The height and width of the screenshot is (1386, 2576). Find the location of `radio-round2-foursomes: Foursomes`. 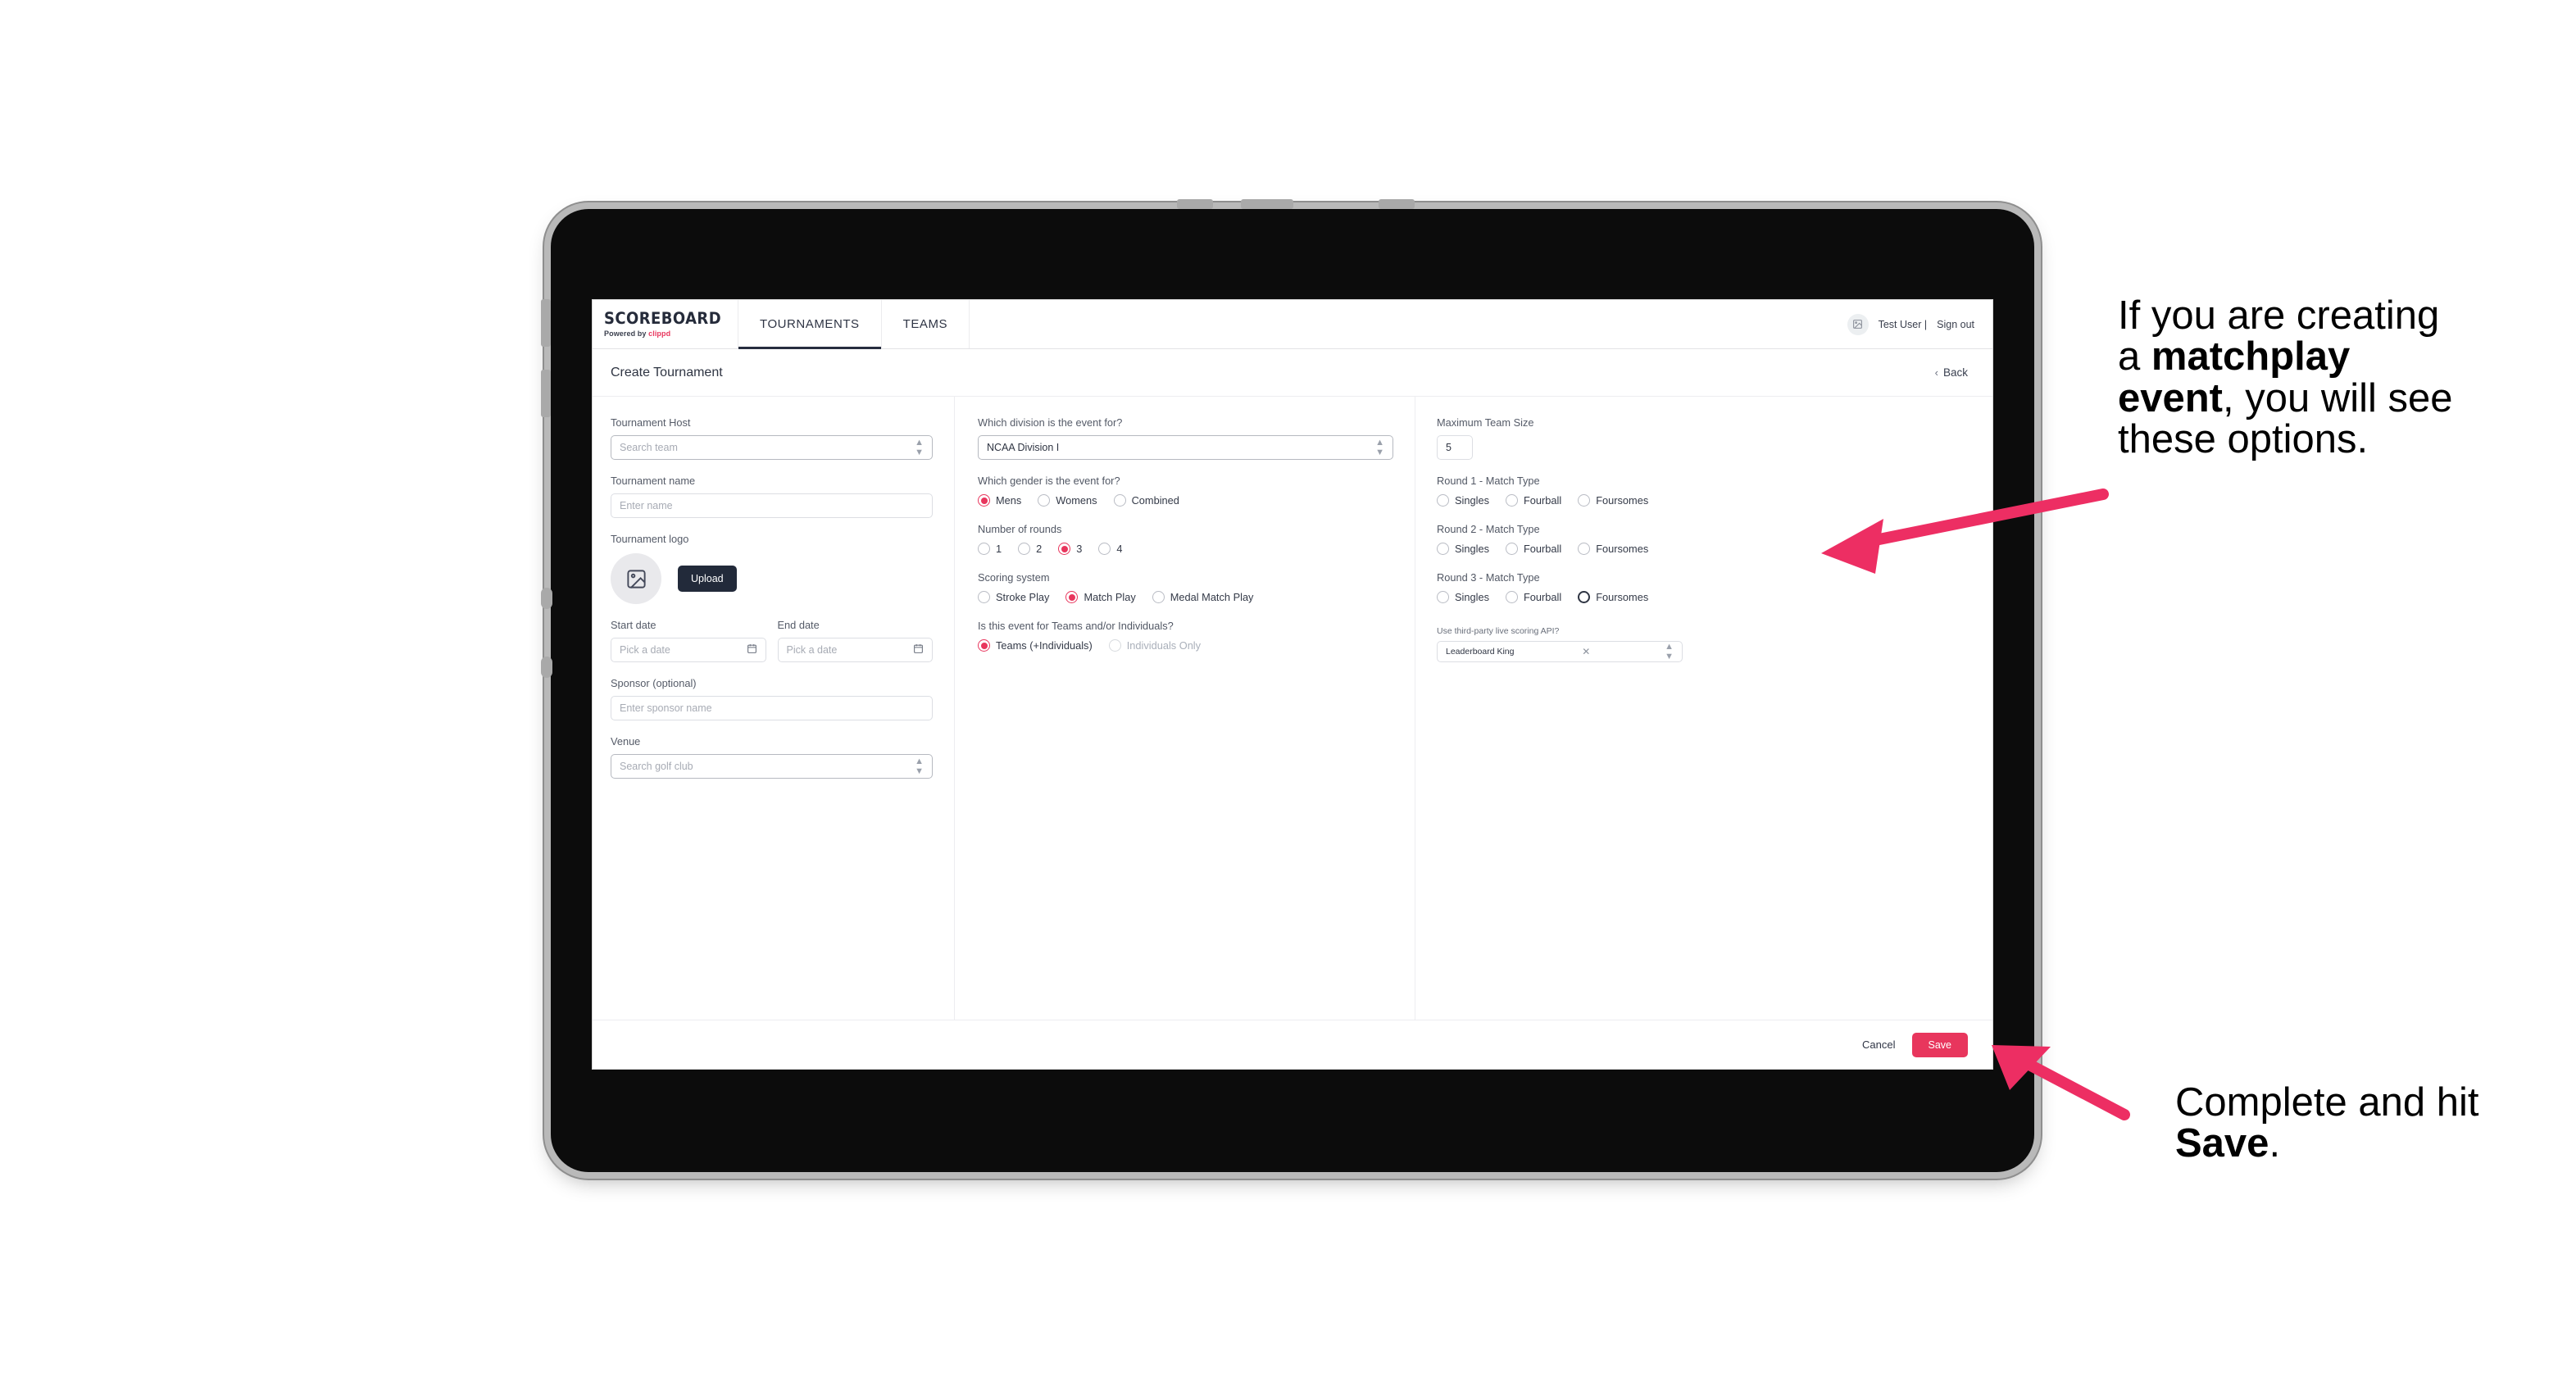

radio-round2-foursomes: Foursomes is located at coordinates (1613, 549).